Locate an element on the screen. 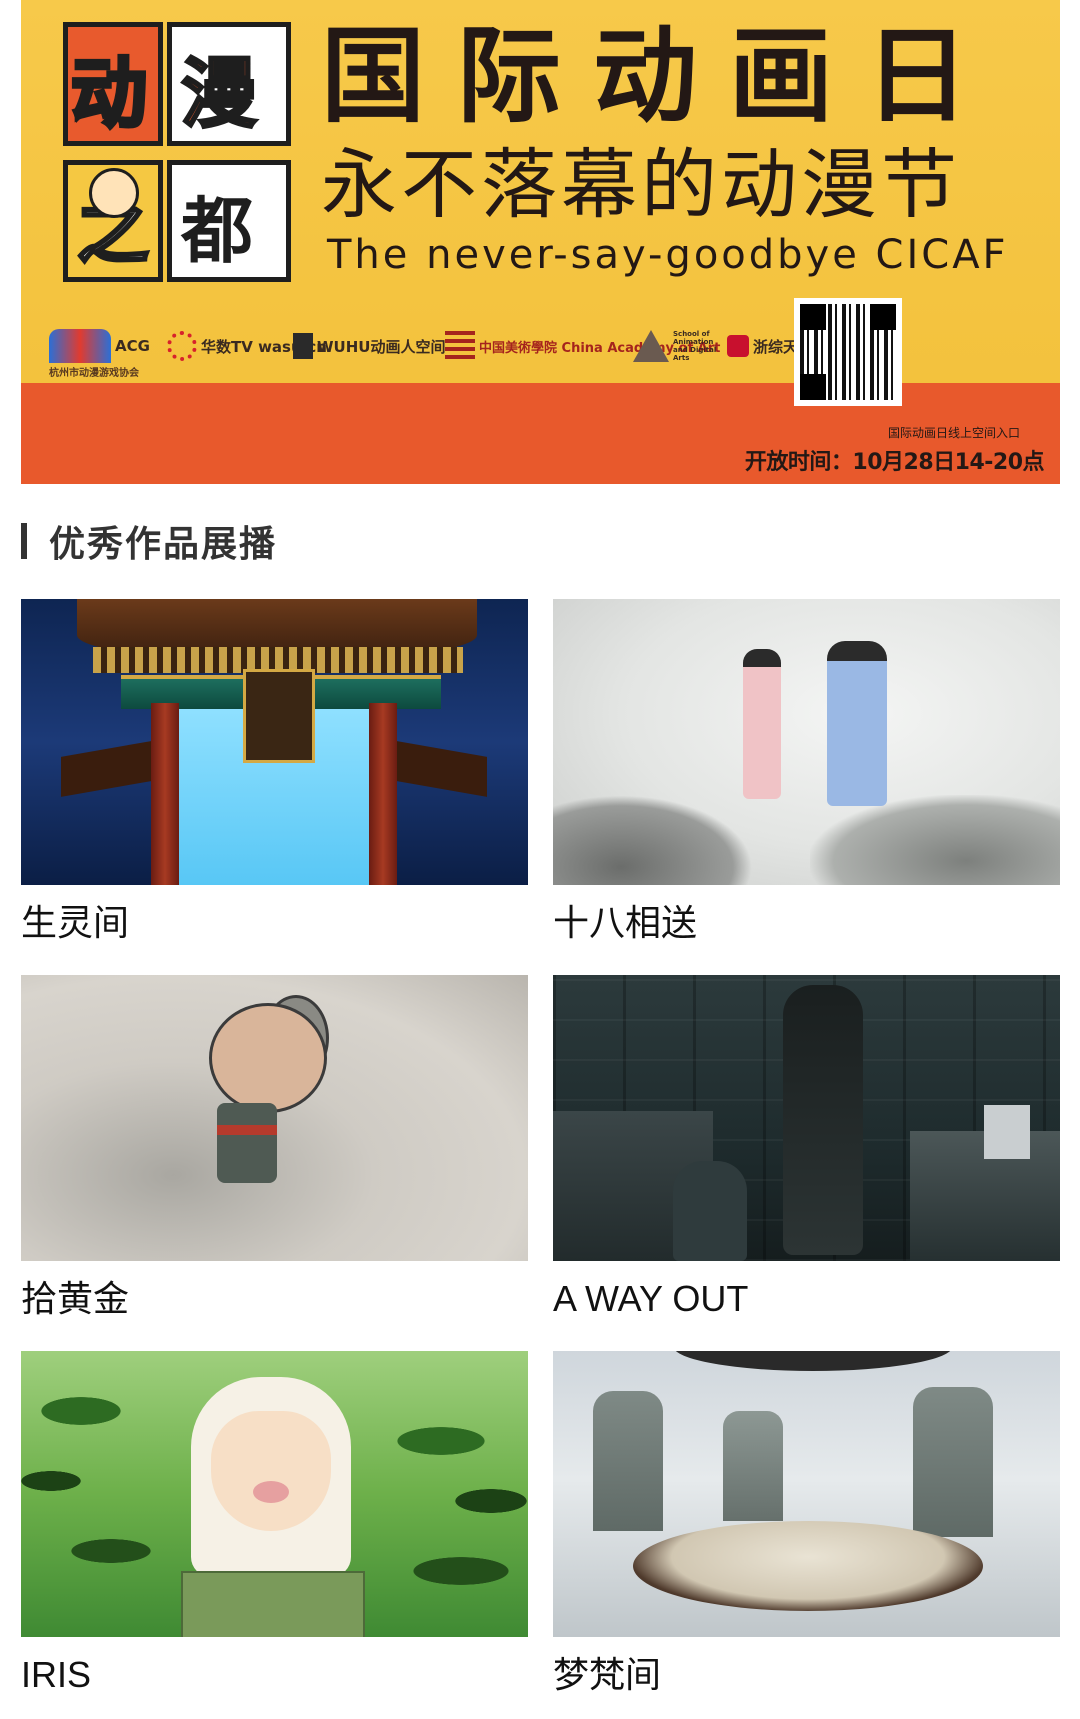 The width and height of the screenshot is (1080, 1719). sponsor-school-logo: School of Animation and Digital Arts is located at coordinates (681, 346).